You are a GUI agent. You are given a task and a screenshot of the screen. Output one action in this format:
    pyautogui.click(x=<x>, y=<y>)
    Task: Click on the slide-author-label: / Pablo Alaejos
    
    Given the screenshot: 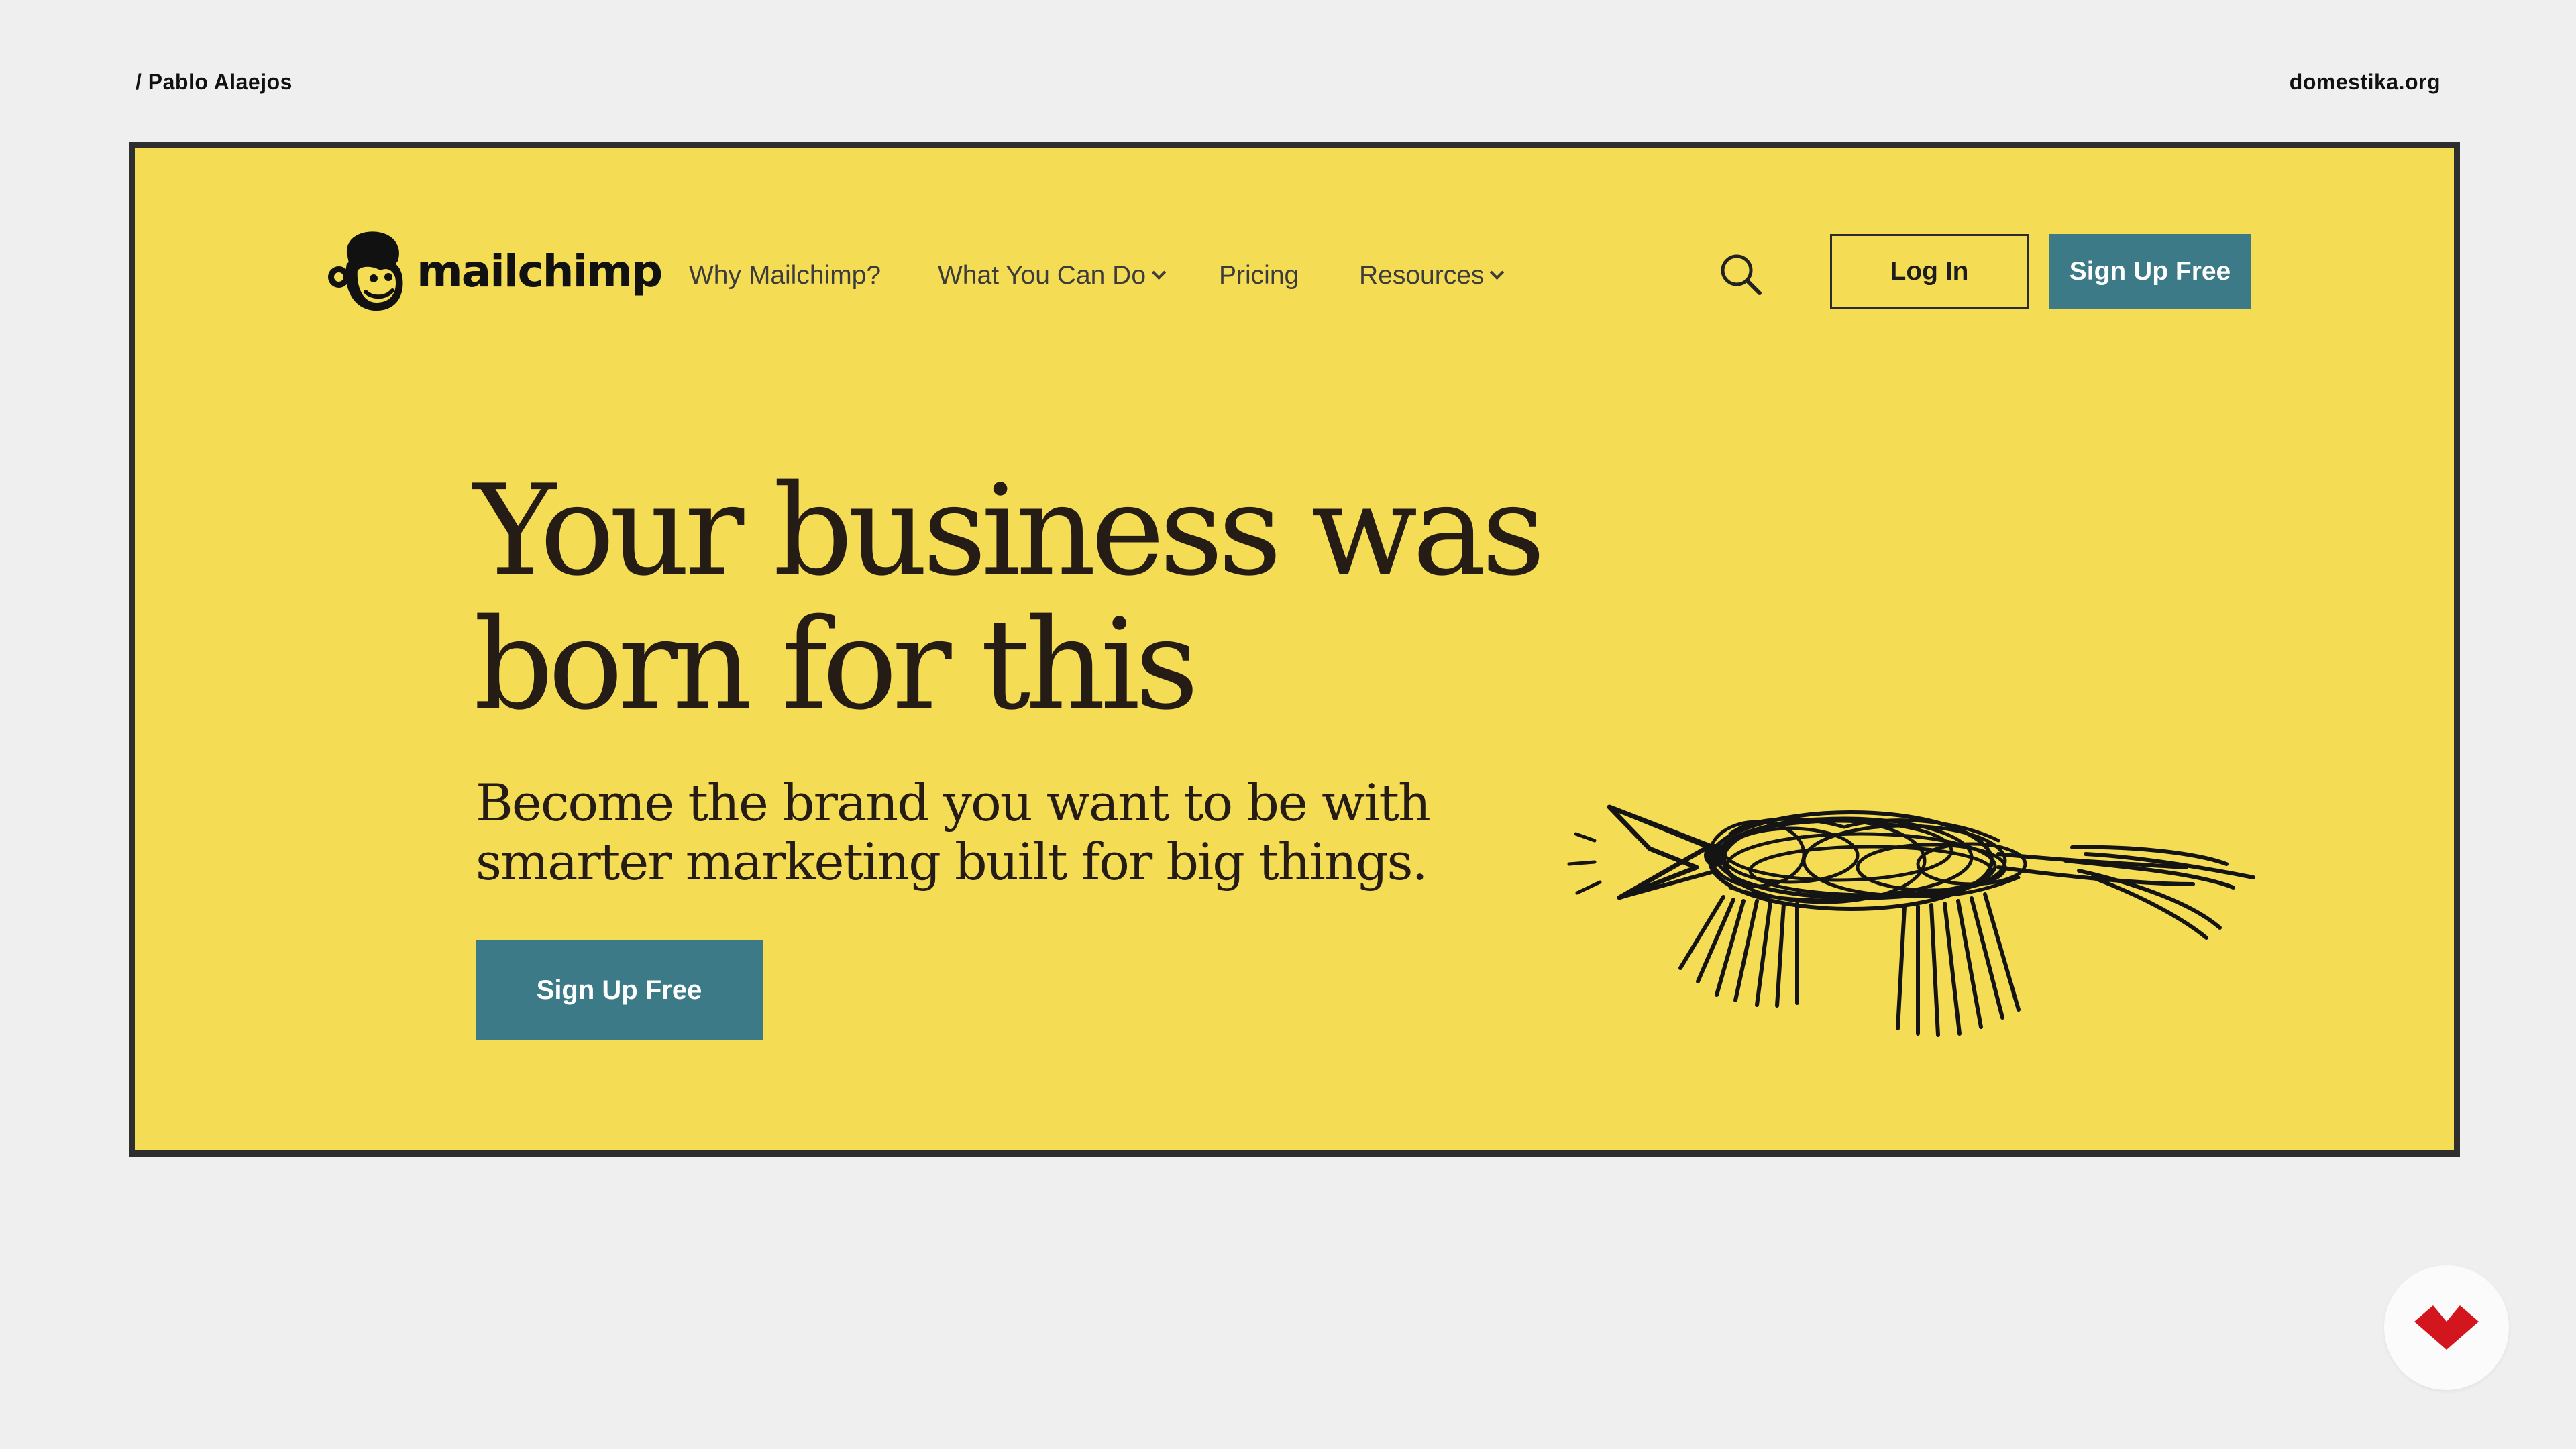 What is the action you would take?
    pyautogui.click(x=214, y=82)
    